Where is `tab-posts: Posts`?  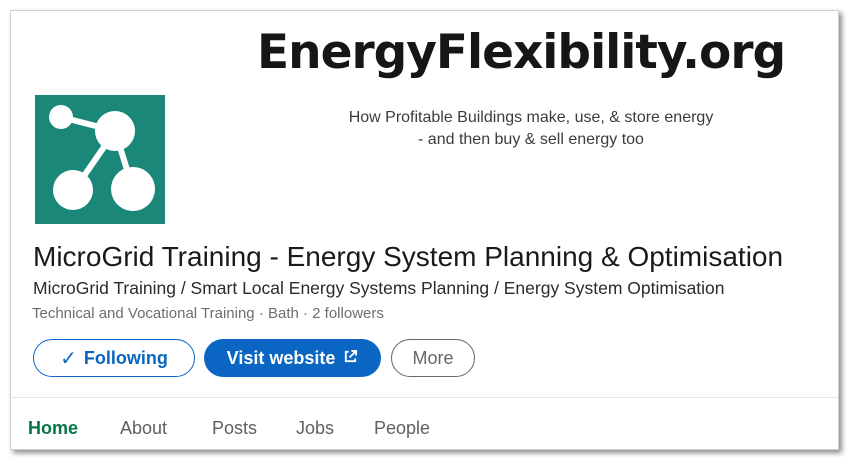 tab-posts: Posts is located at coordinates (234, 428).